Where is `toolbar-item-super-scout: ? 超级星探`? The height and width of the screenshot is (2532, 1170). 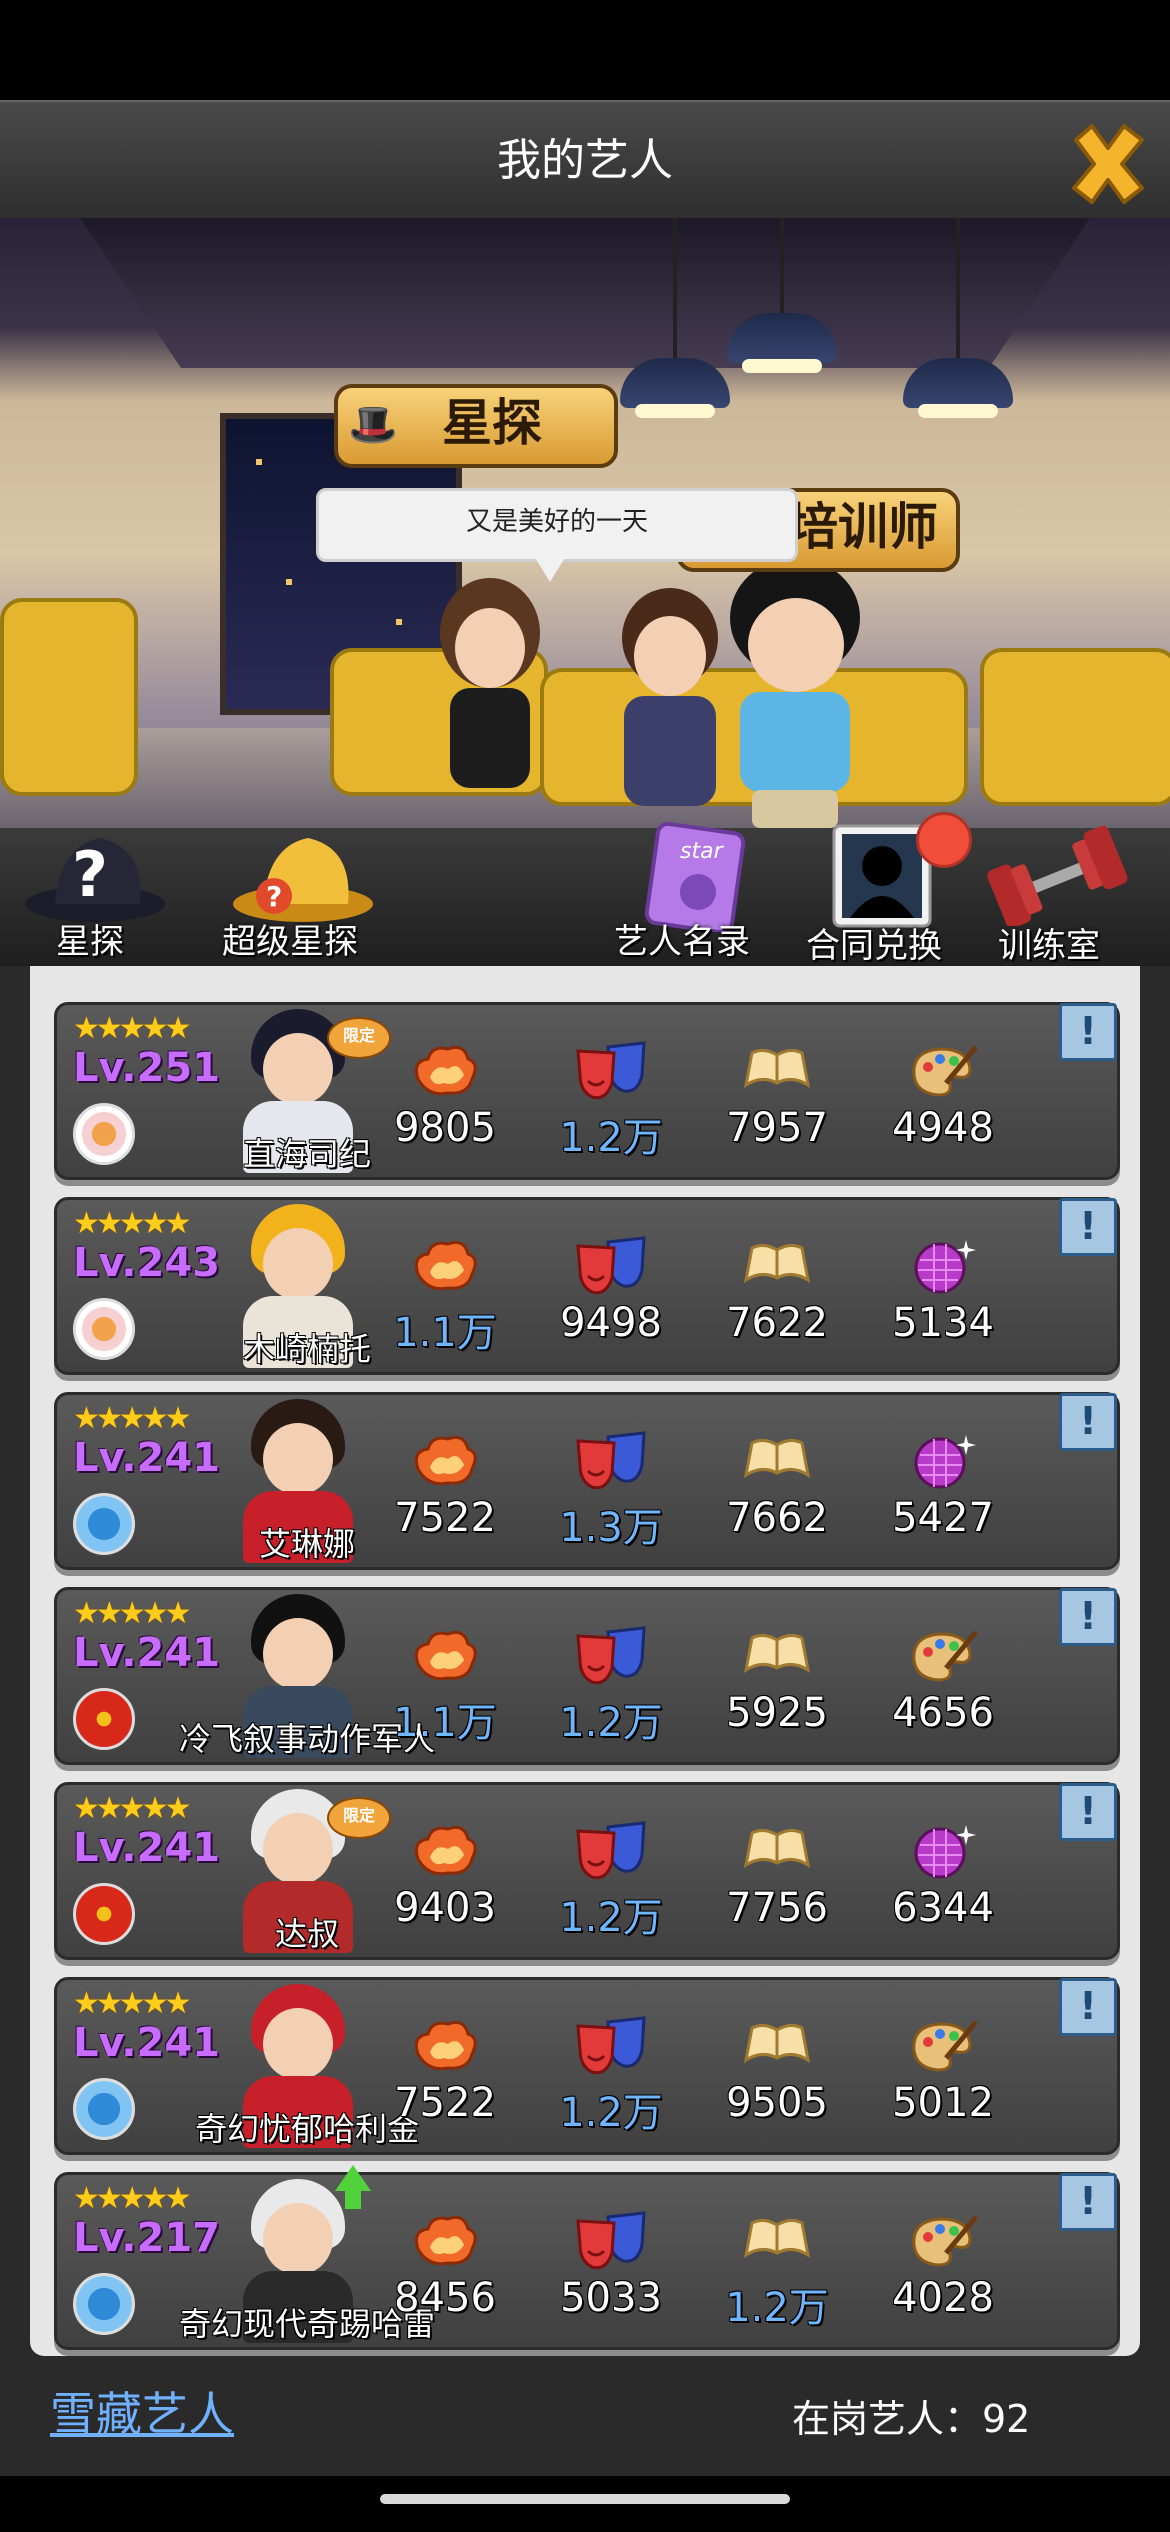
toolbar-item-super-scout: ? 超级星探 is located at coordinates (303, 896).